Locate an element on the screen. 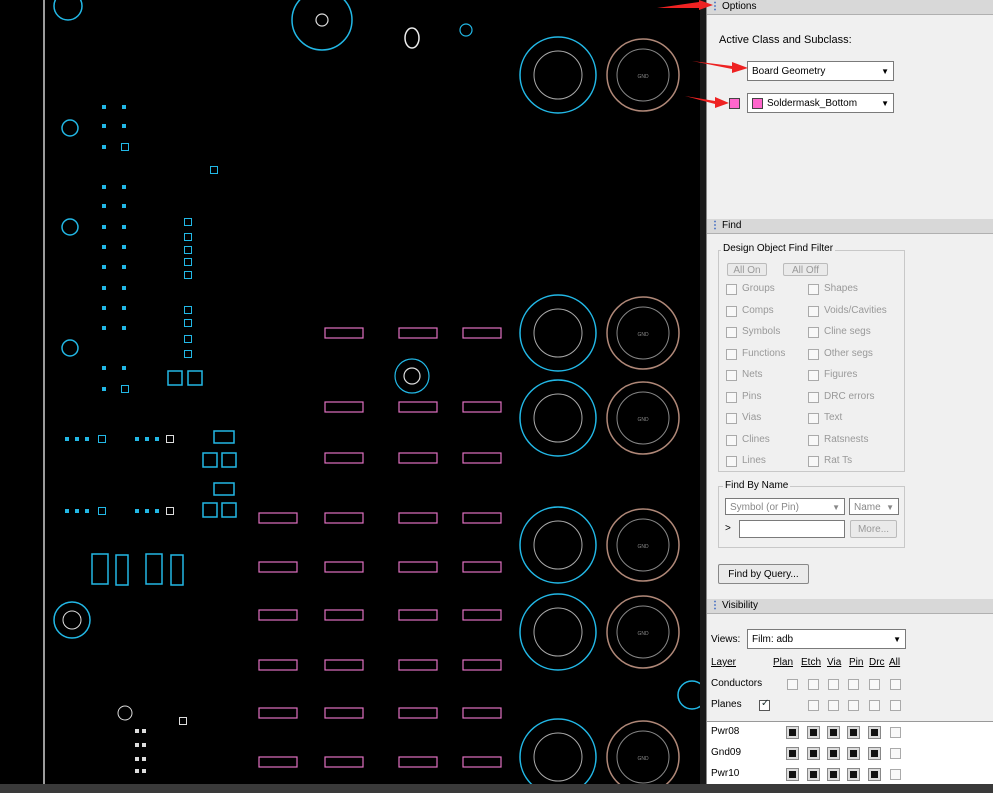 The height and width of the screenshot is (793, 993). filter-checkbox-ratsnests is located at coordinates (813, 440).